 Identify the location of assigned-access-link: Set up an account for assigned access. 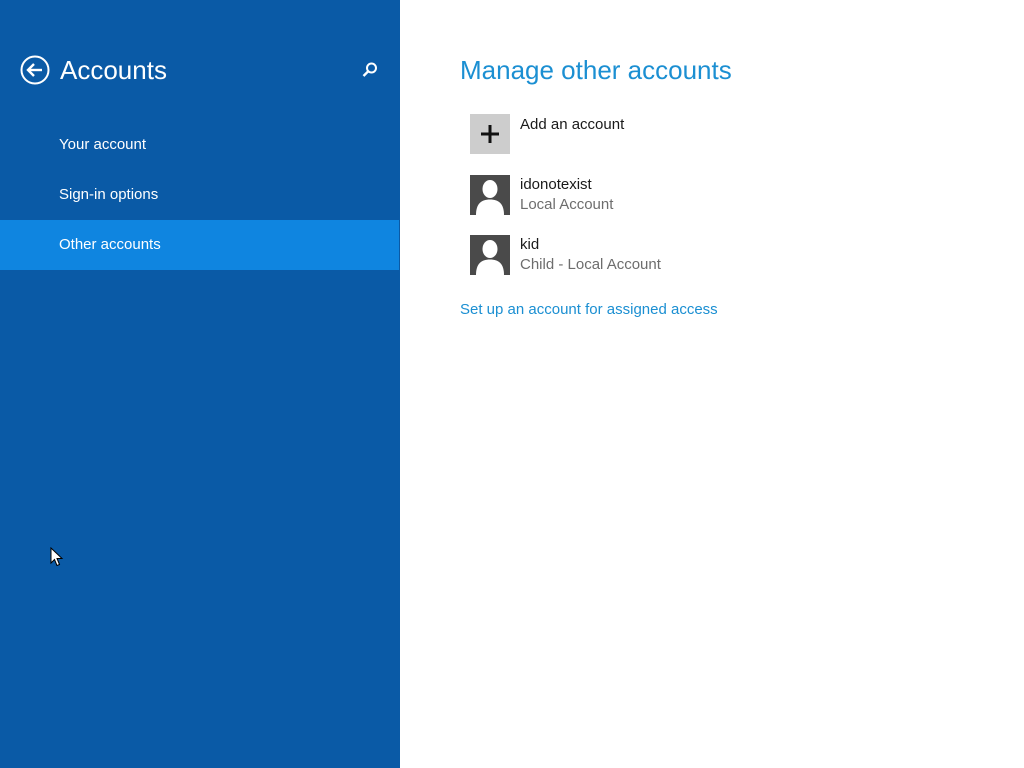
(589, 310).